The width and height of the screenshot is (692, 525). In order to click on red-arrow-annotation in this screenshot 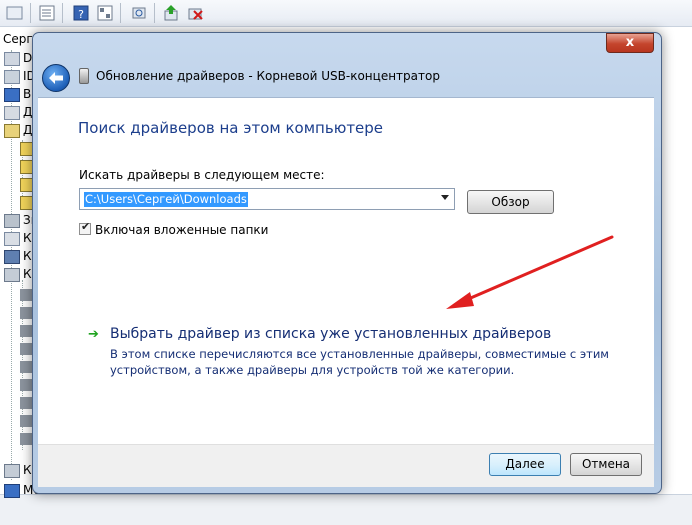, I will do `click(530, 272)`.